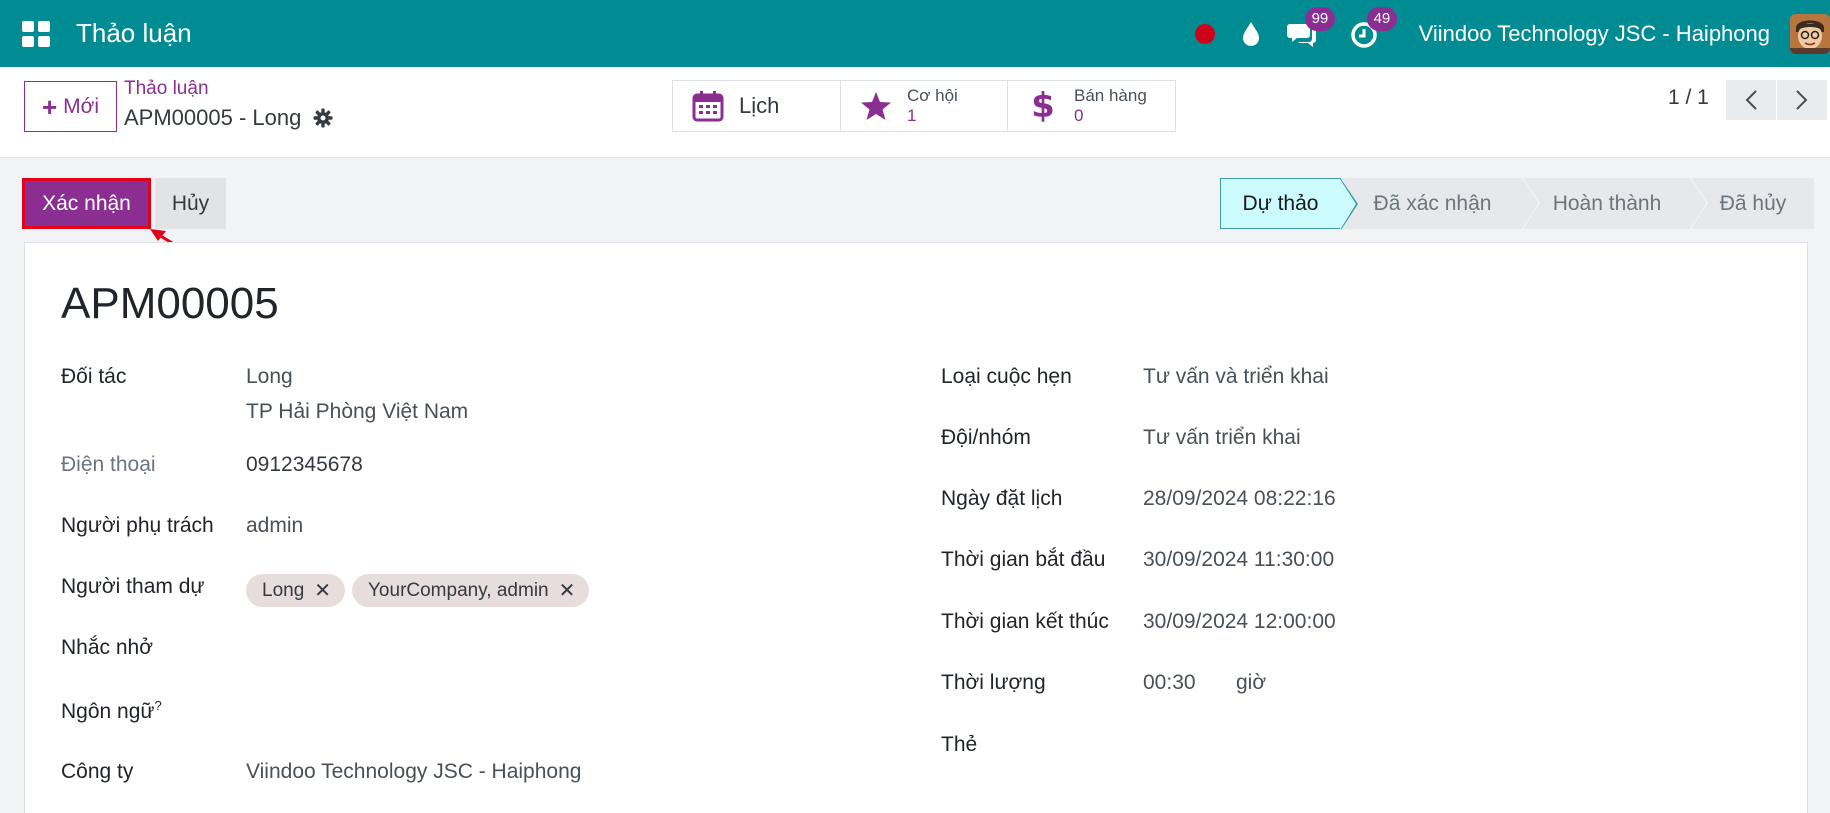  I want to click on breadcrumb-parent: Thảo luận, so click(166, 89).